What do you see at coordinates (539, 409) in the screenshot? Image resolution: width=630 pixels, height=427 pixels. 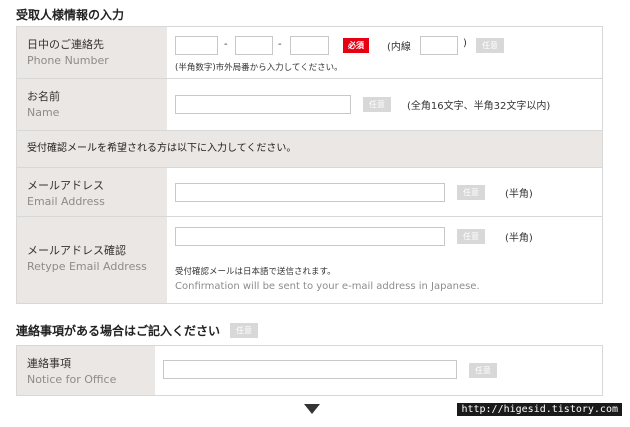 I see `watermark-url: http://higesid.tistory.com` at bounding box center [539, 409].